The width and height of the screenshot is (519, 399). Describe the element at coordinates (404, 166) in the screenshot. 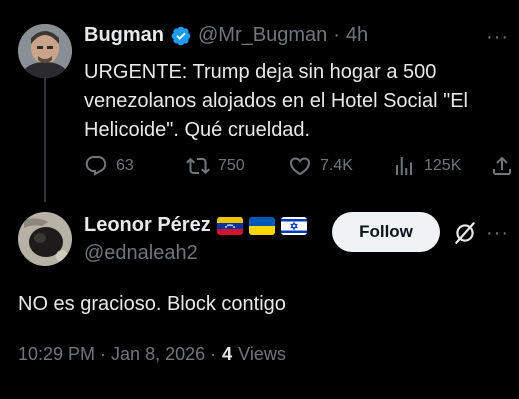

I see `analytics-icon` at that location.